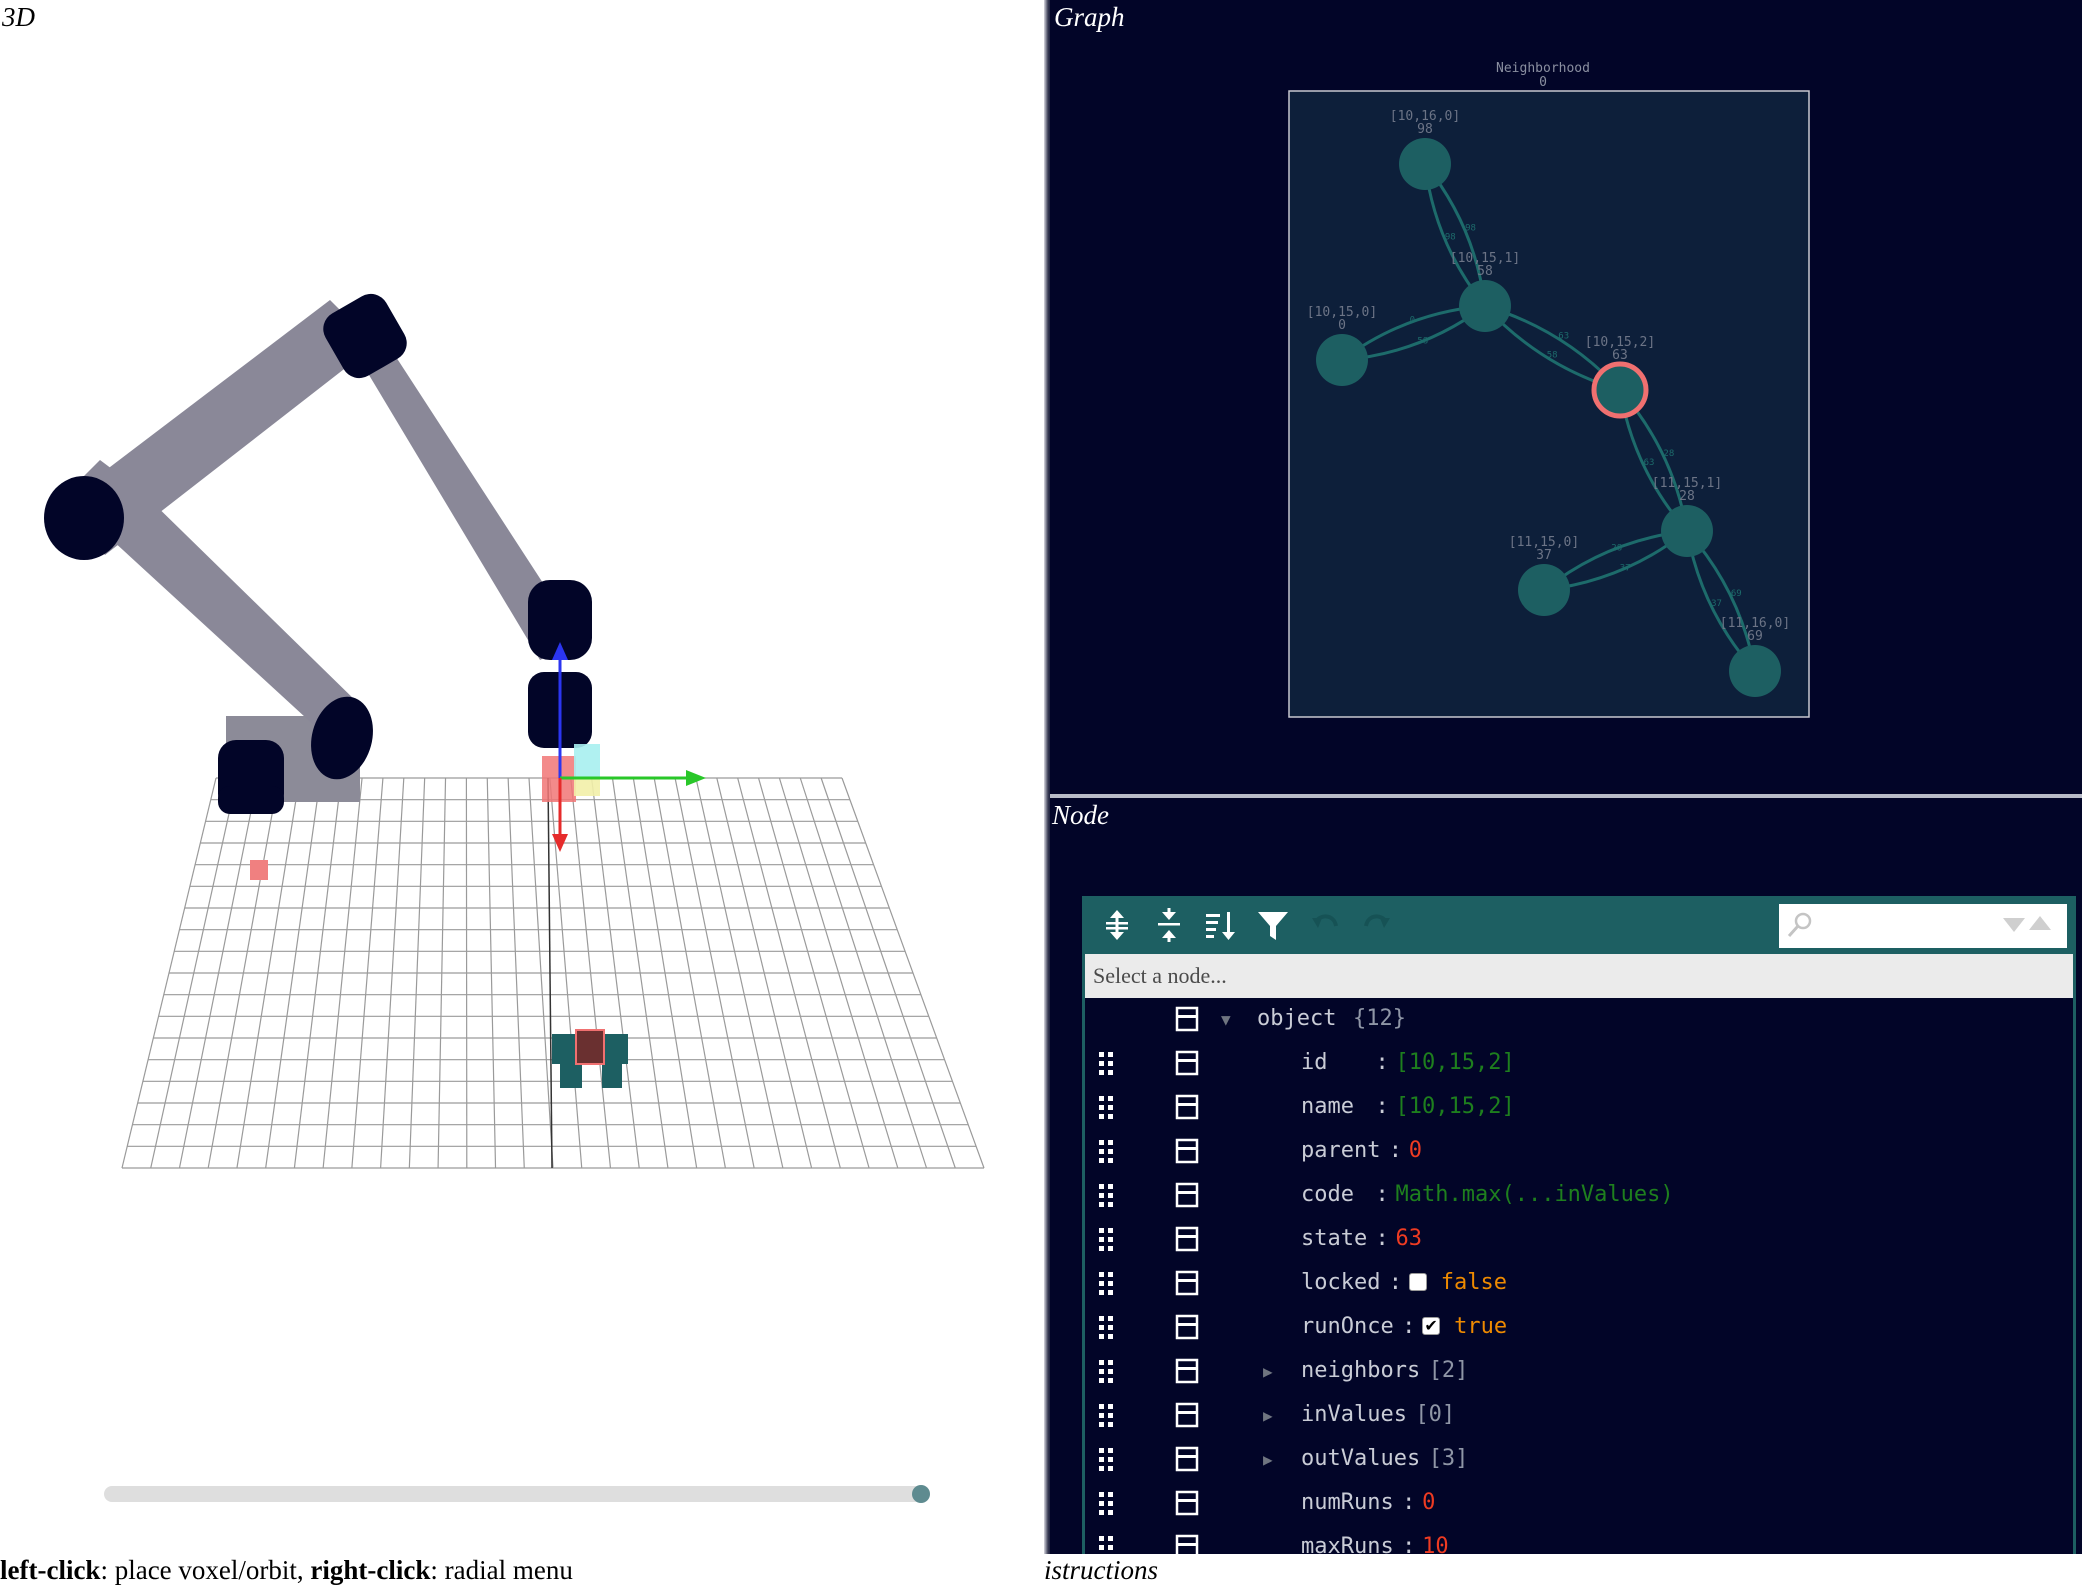  What do you see at coordinates (1327, 1194) in the screenshot?
I see `field-name: code` at bounding box center [1327, 1194].